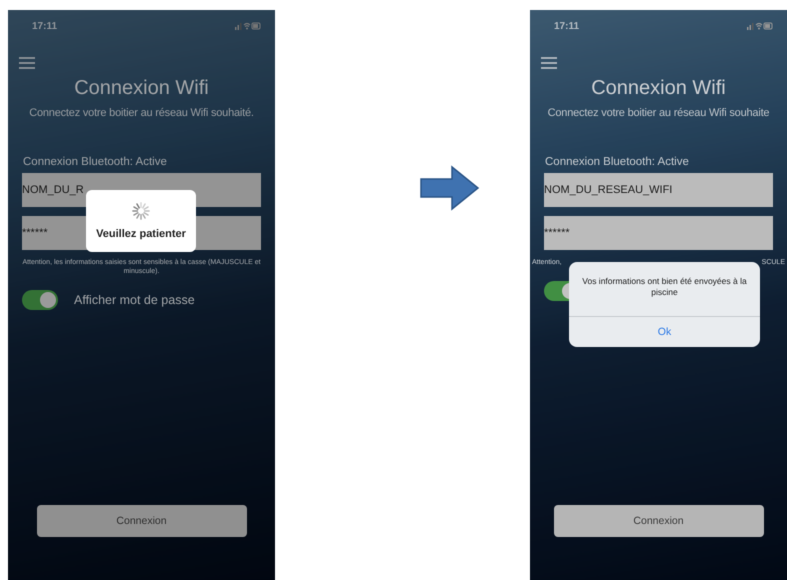 This screenshot has height=580, width=787. I want to click on password-field: ******, so click(658, 233).